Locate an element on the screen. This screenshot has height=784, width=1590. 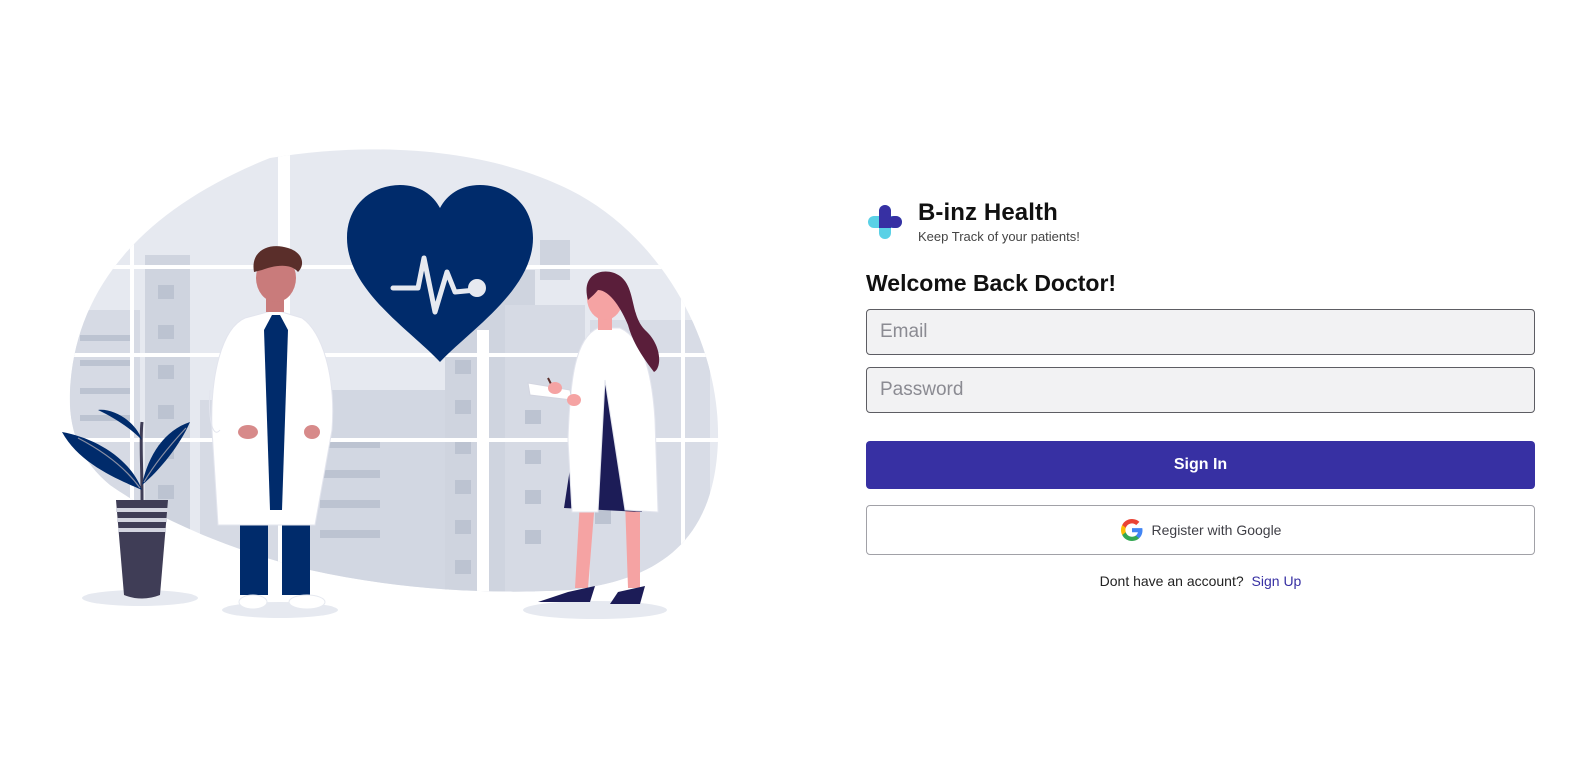
signup-prompt-row: Dont have an account? Sign Up is located at coordinates (1200, 581).